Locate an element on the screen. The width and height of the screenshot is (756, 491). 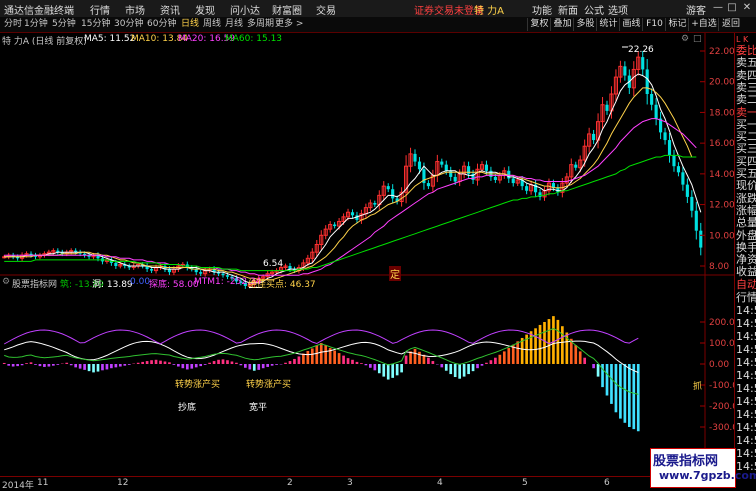
multi-stock-button: 多股 is located at coordinates (585, 24).